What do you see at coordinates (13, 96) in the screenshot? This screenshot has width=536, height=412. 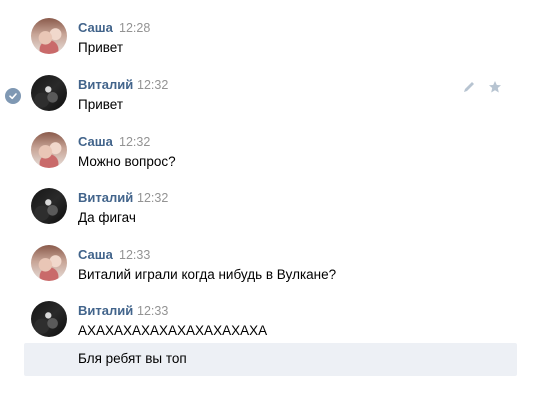 I see `checkmark-icon` at bounding box center [13, 96].